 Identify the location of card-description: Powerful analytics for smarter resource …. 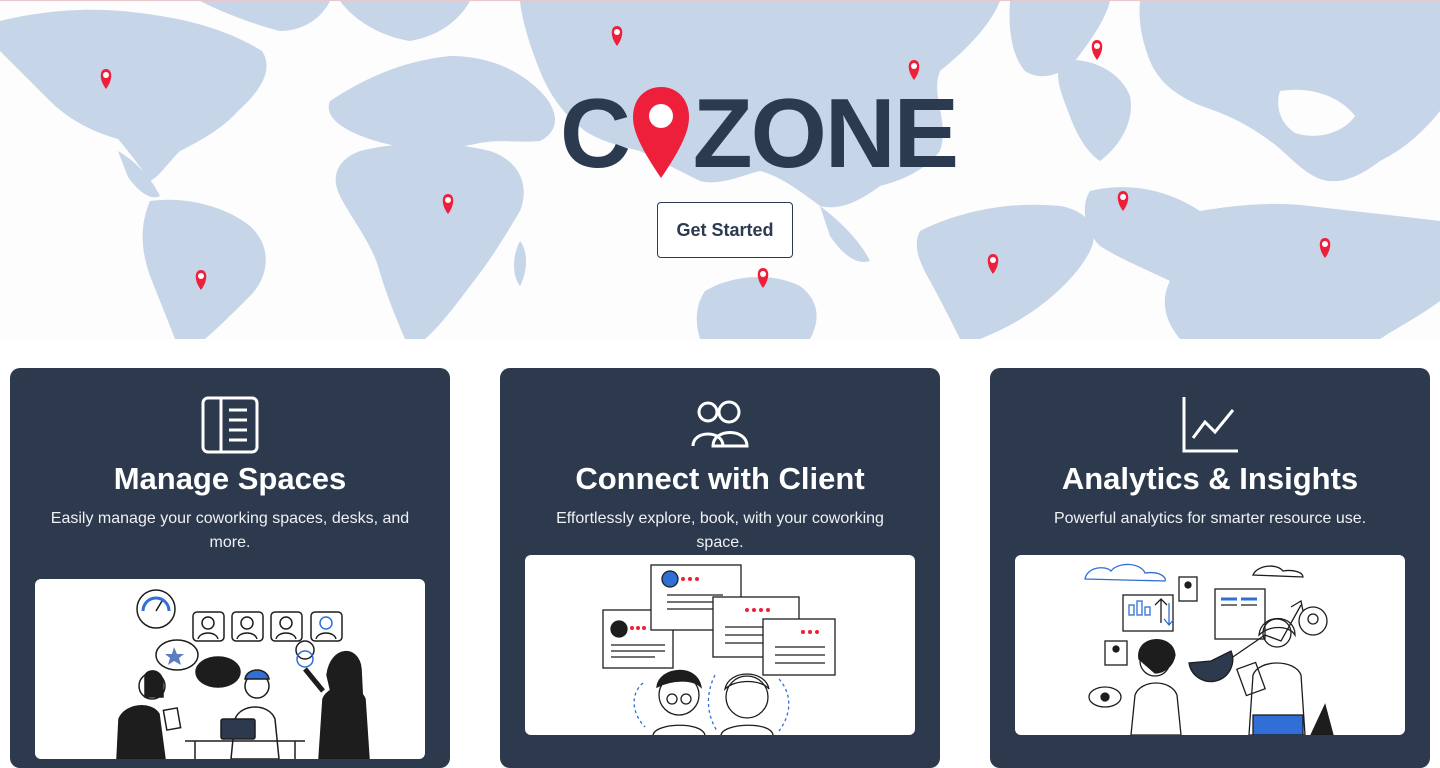
(1210, 518).